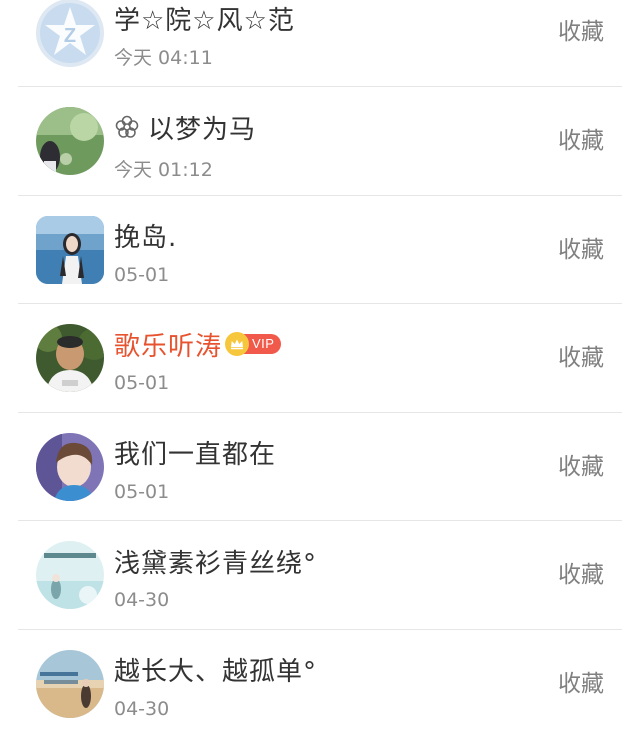 The height and width of the screenshot is (738, 640). What do you see at coordinates (195, 452) in the screenshot?
I see `contact-name: 我们一直都在` at bounding box center [195, 452].